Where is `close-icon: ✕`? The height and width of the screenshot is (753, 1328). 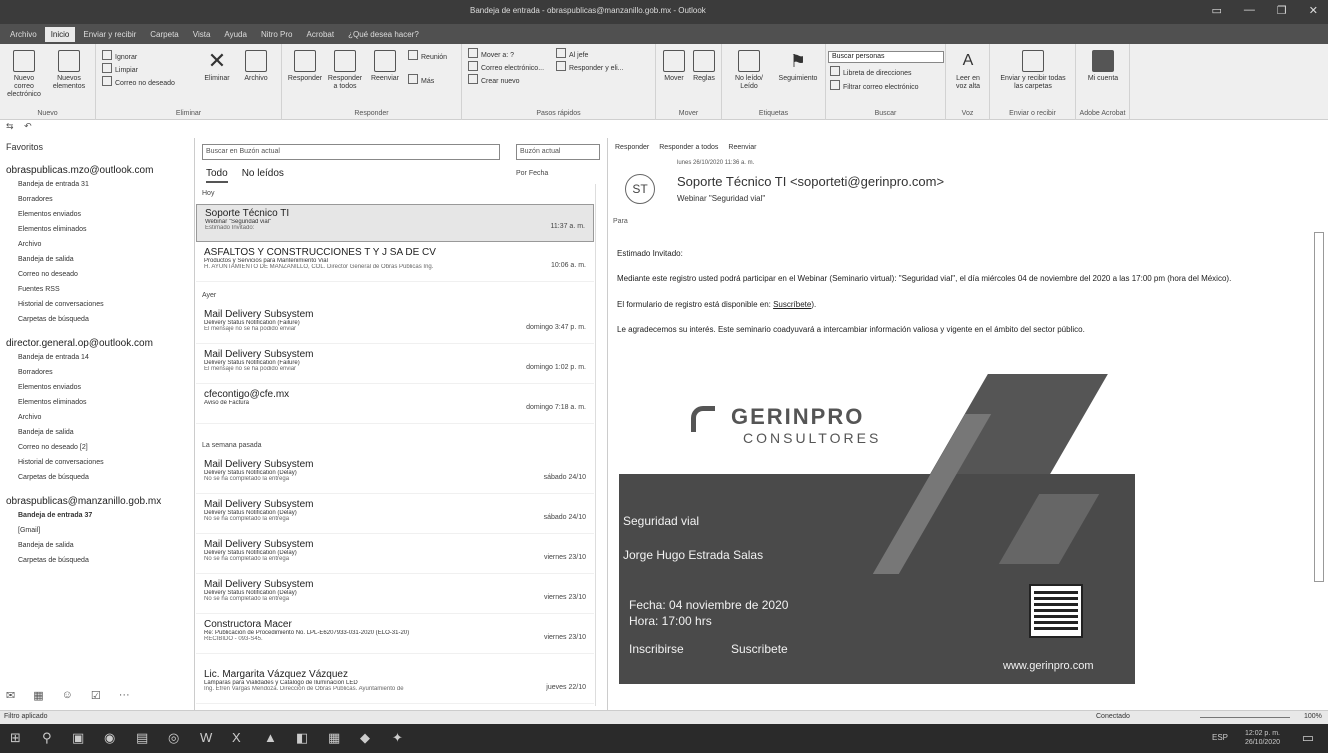
close-icon: ✕ is located at coordinates (1313, 10).